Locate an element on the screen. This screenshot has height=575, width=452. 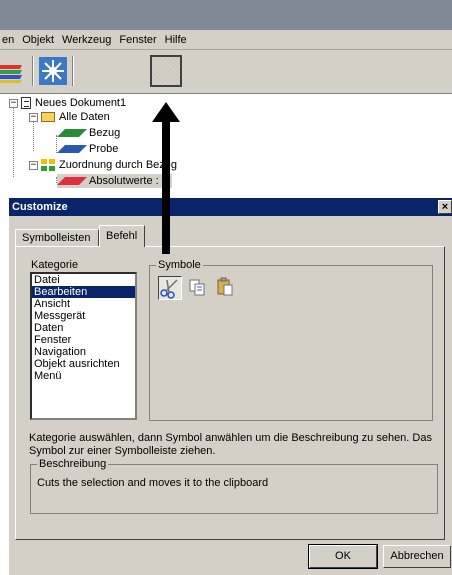
placeholder-button-icon is located at coordinates (166, 71).